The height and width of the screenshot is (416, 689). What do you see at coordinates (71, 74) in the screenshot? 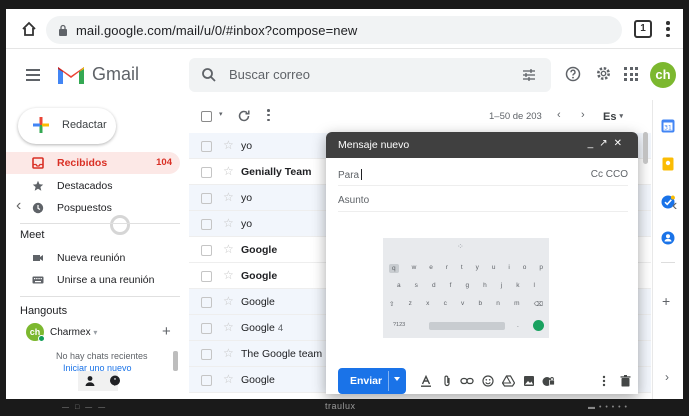
I see `gmail-logo-icon` at bounding box center [71, 74].